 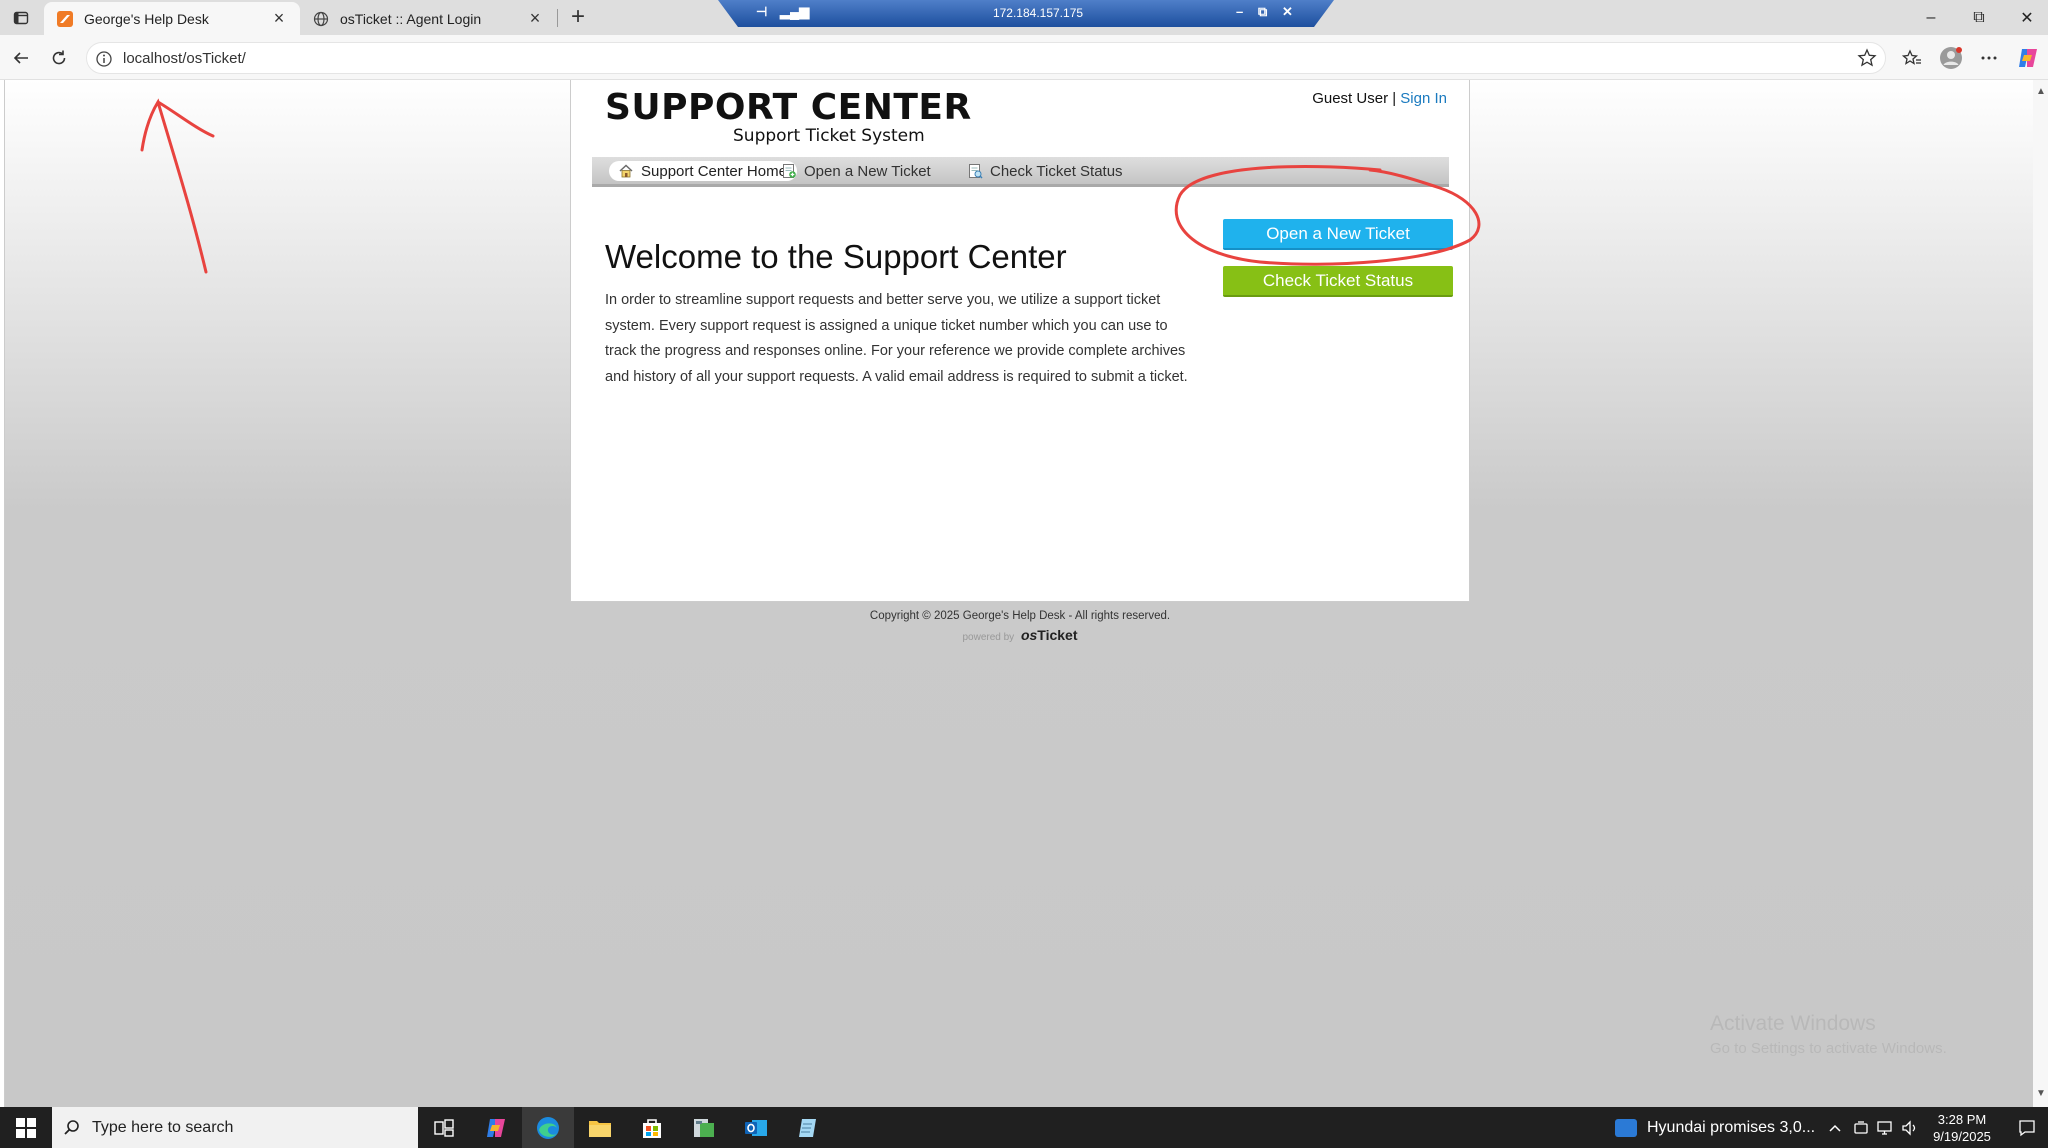 I want to click on nav-open-new-ticket: Open a New Ticket, so click(x=856, y=171).